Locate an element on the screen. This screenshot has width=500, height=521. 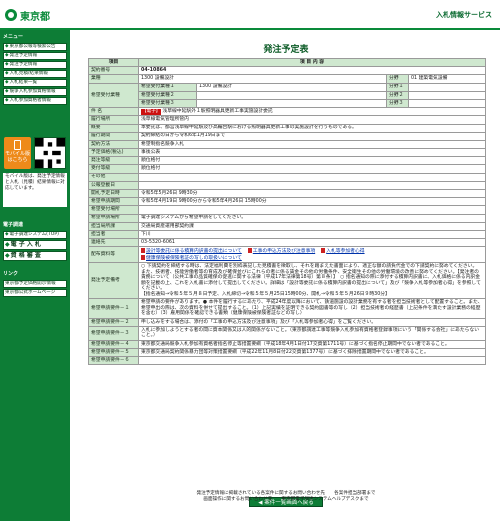
table-row: 担当局所課 交通局資産運用部契約課 is located at coordinates (287, 226).